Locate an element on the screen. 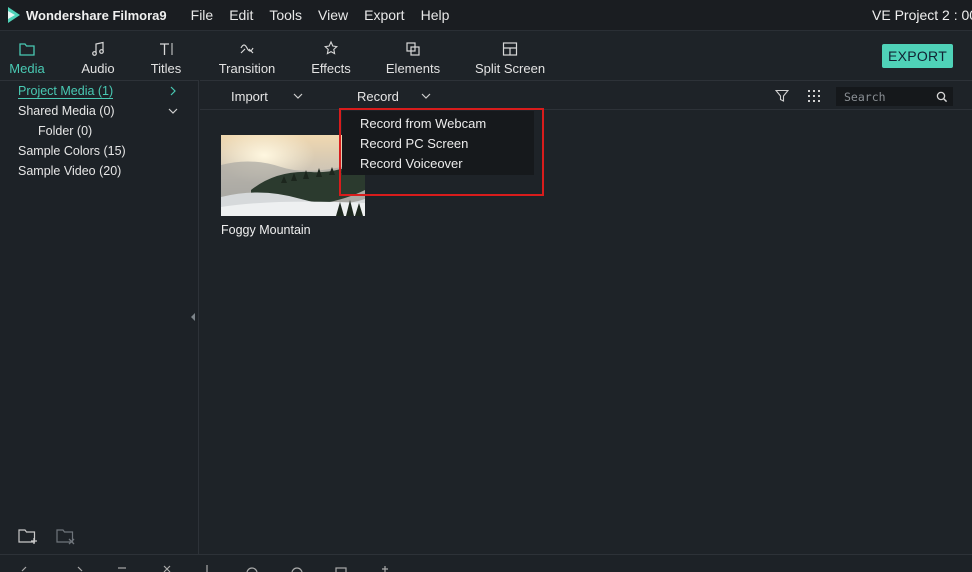 This screenshot has width=972, height=572. menu-tools: Tools is located at coordinates (285, 15).